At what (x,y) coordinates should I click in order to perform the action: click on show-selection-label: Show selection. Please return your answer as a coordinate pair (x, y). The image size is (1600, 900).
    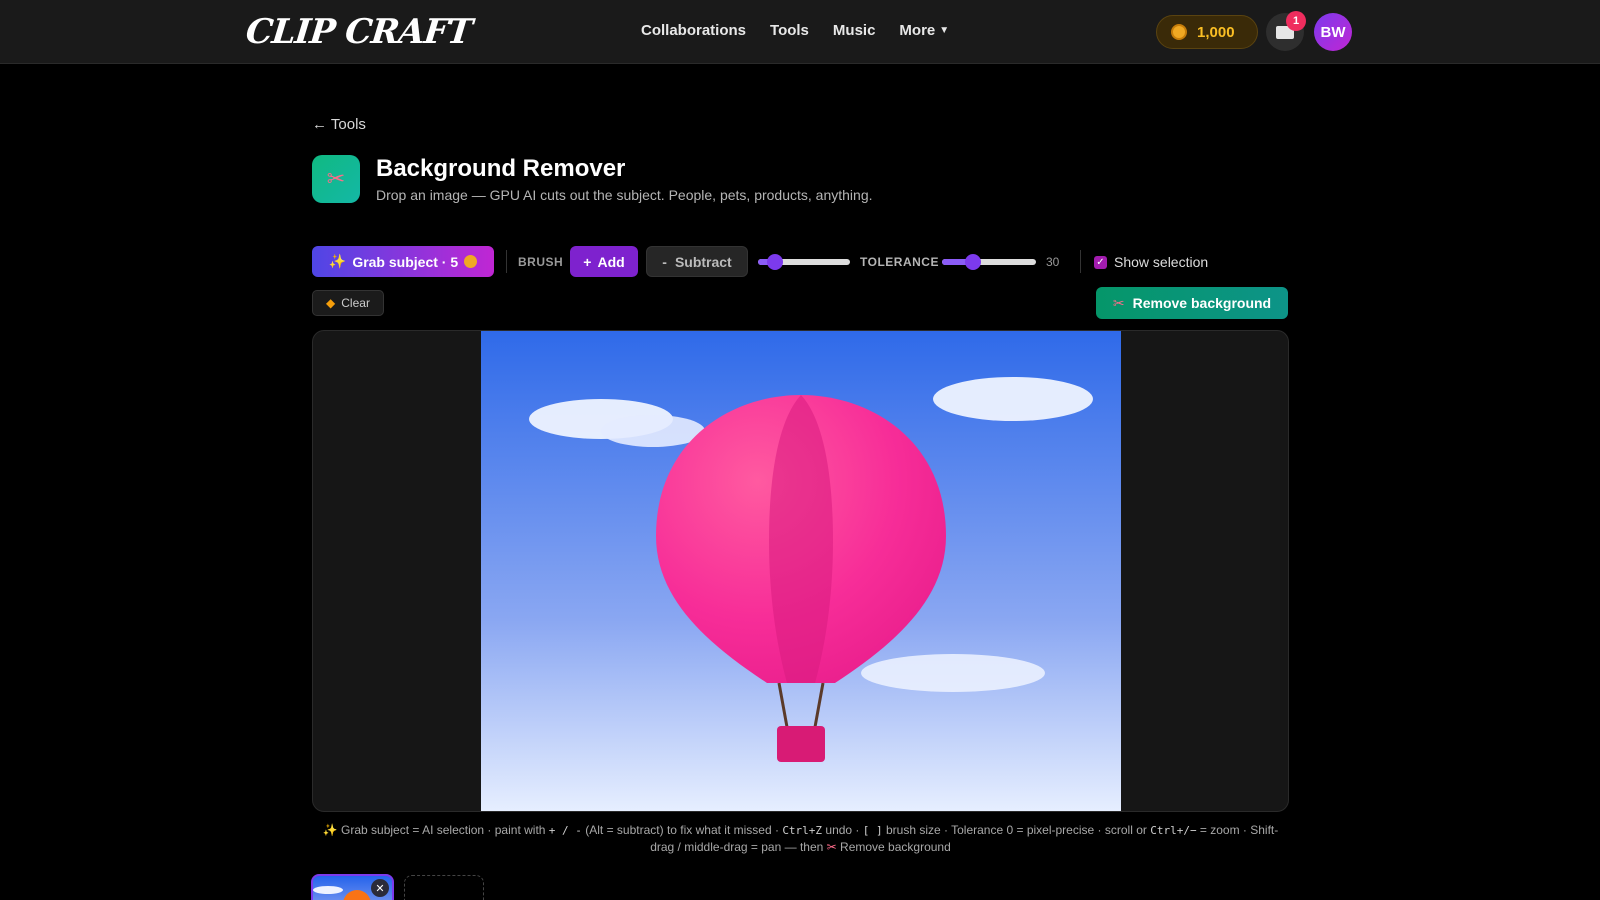
    Looking at the image, I should click on (1161, 262).